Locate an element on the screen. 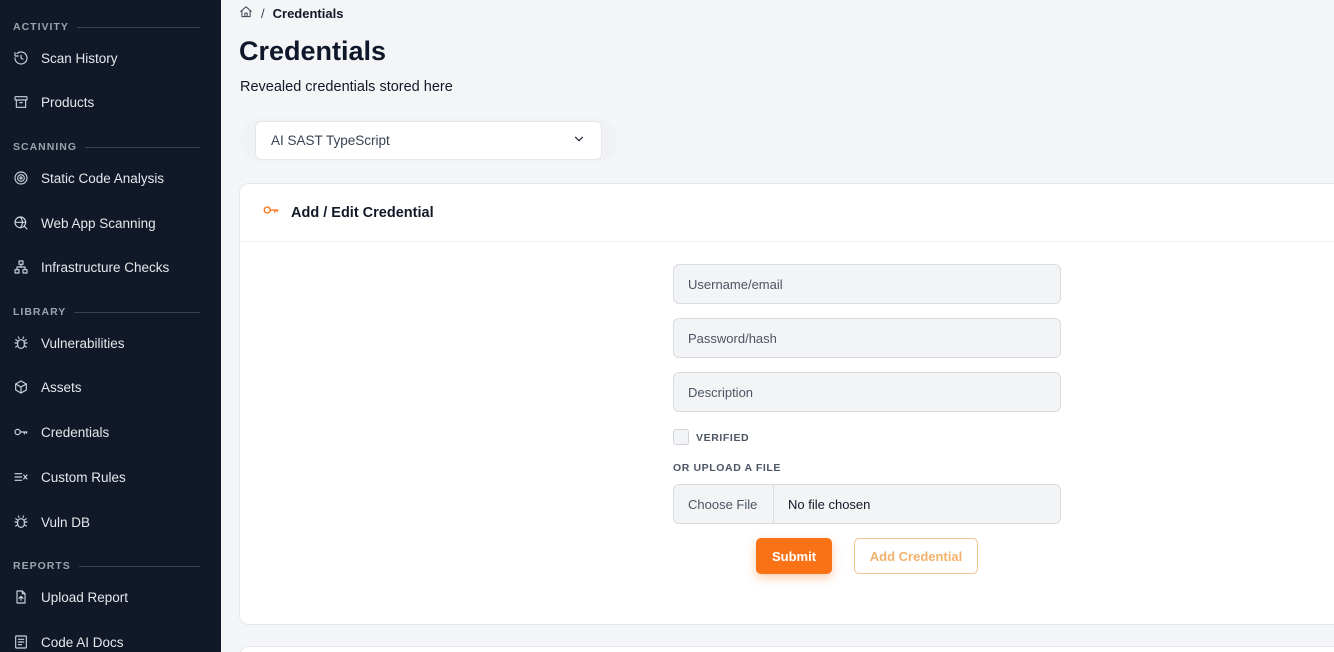  section-label-scanning: SCANNING is located at coordinates (106, 147).